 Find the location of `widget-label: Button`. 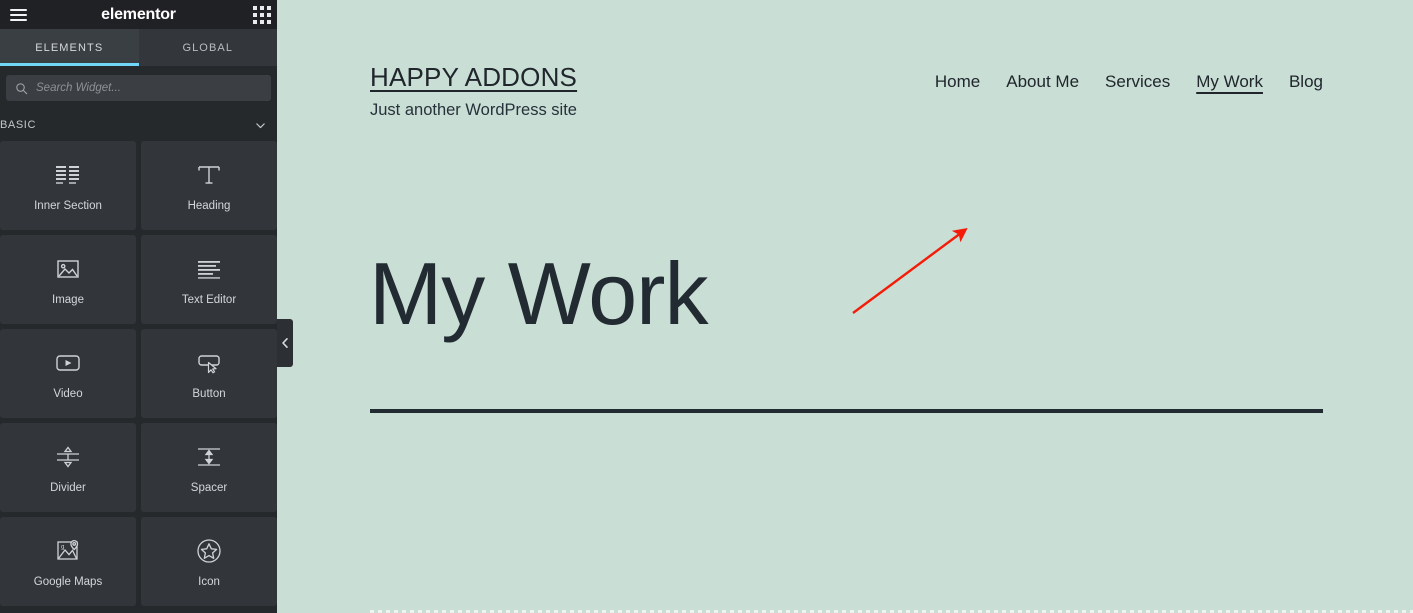

widget-label: Button is located at coordinates (209, 393).